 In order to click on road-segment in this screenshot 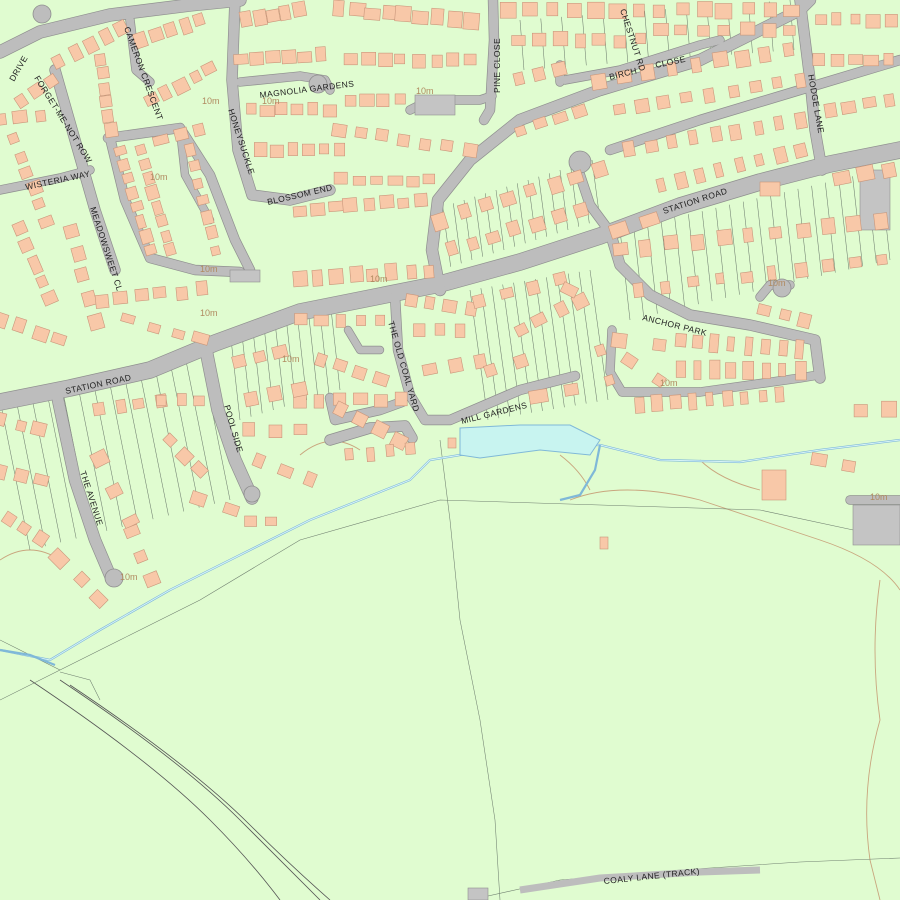, I will do `click(364, 340)`.